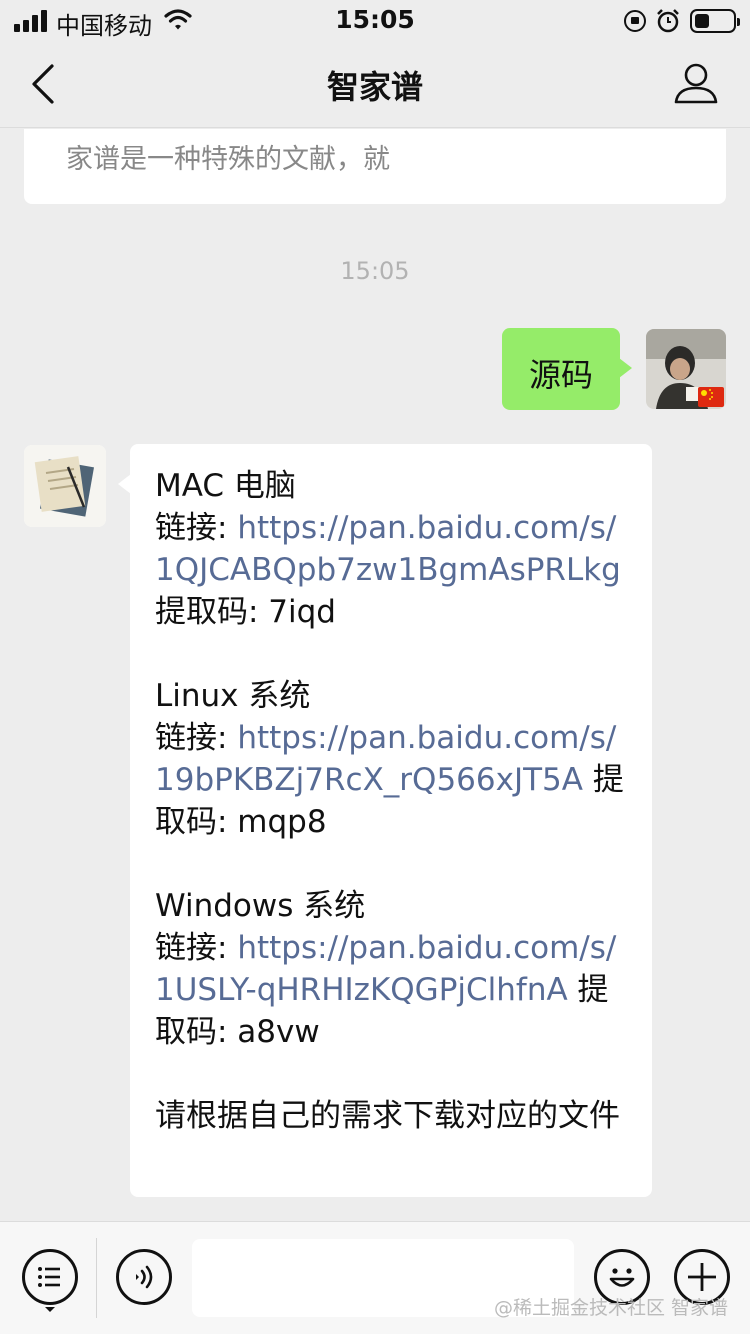 This screenshot has height=1334, width=750. What do you see at coordinates (696, 84) in the screenshot?
I see `profile-icon` at bounding box center [696, 84].